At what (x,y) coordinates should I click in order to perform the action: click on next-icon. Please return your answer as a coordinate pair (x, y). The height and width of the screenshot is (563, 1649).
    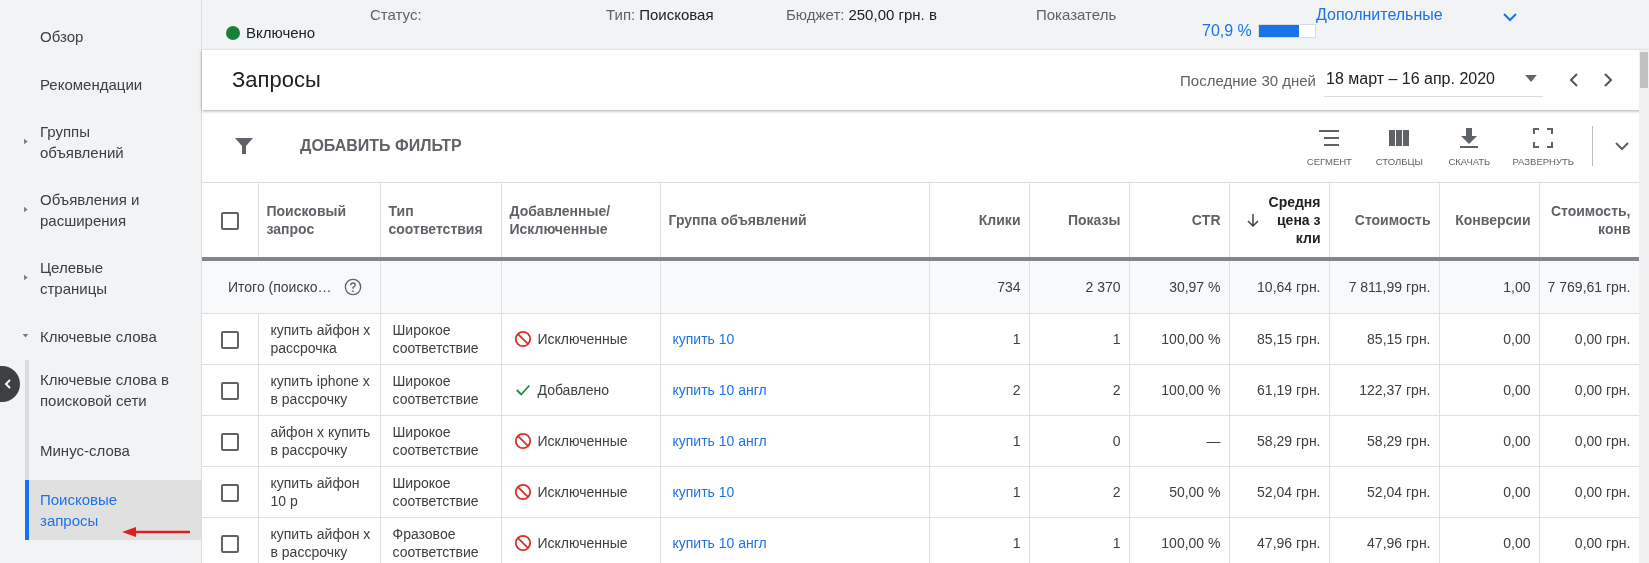
    Looking at the image, I should click on (1608, 80).